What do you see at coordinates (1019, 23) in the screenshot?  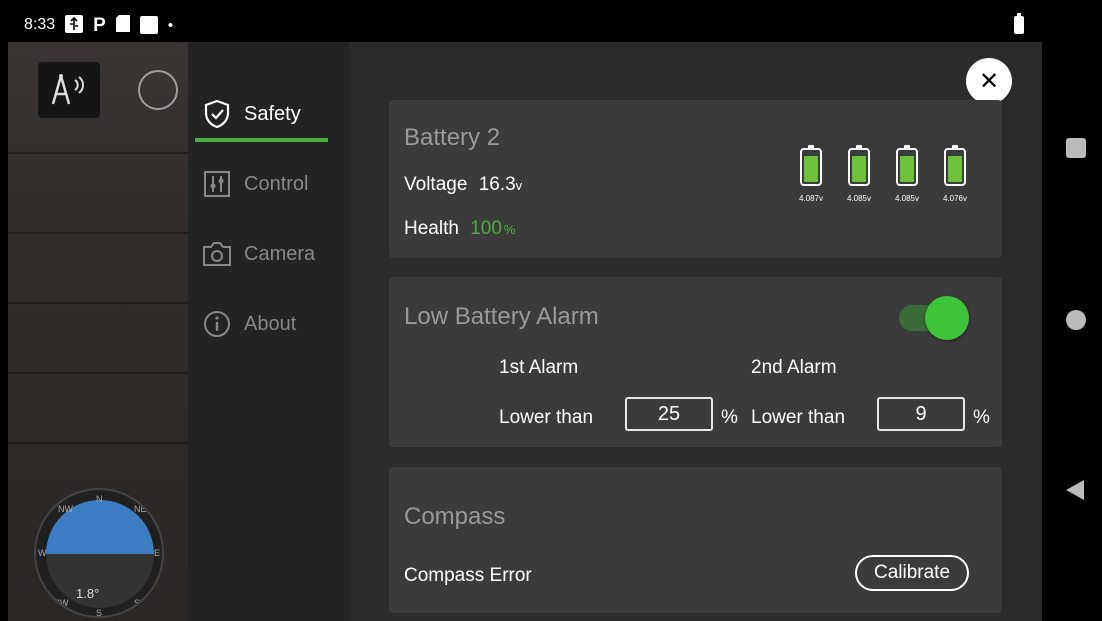 I see `battery-icon` at bounding box center [1019, 23].